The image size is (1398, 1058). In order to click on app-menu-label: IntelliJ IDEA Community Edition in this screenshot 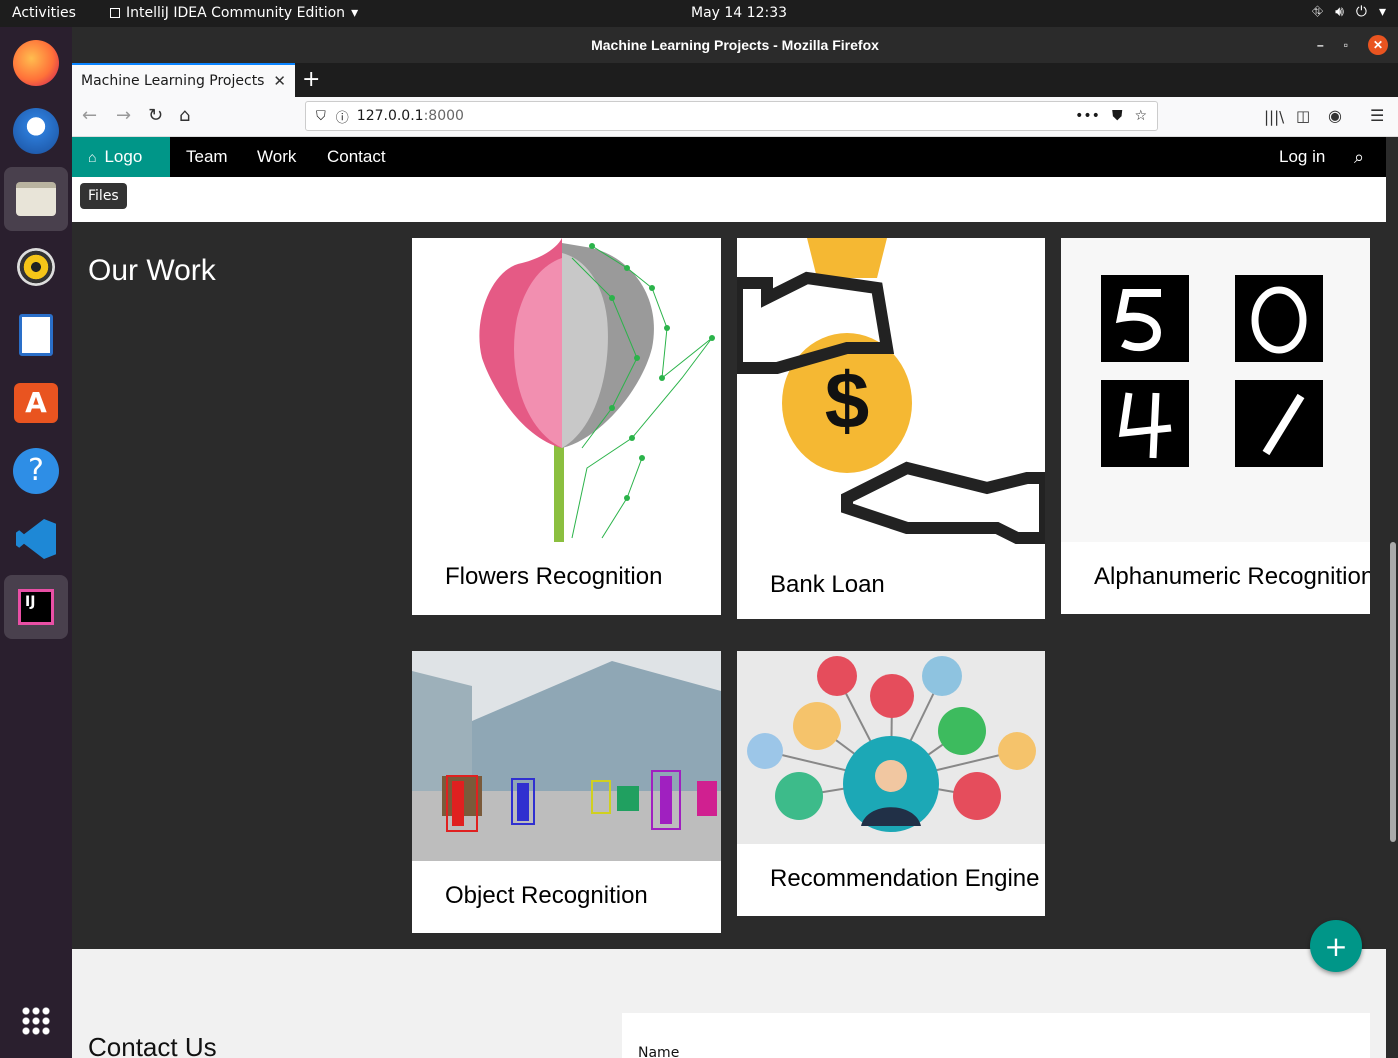, I will do `click(236, 13)`.